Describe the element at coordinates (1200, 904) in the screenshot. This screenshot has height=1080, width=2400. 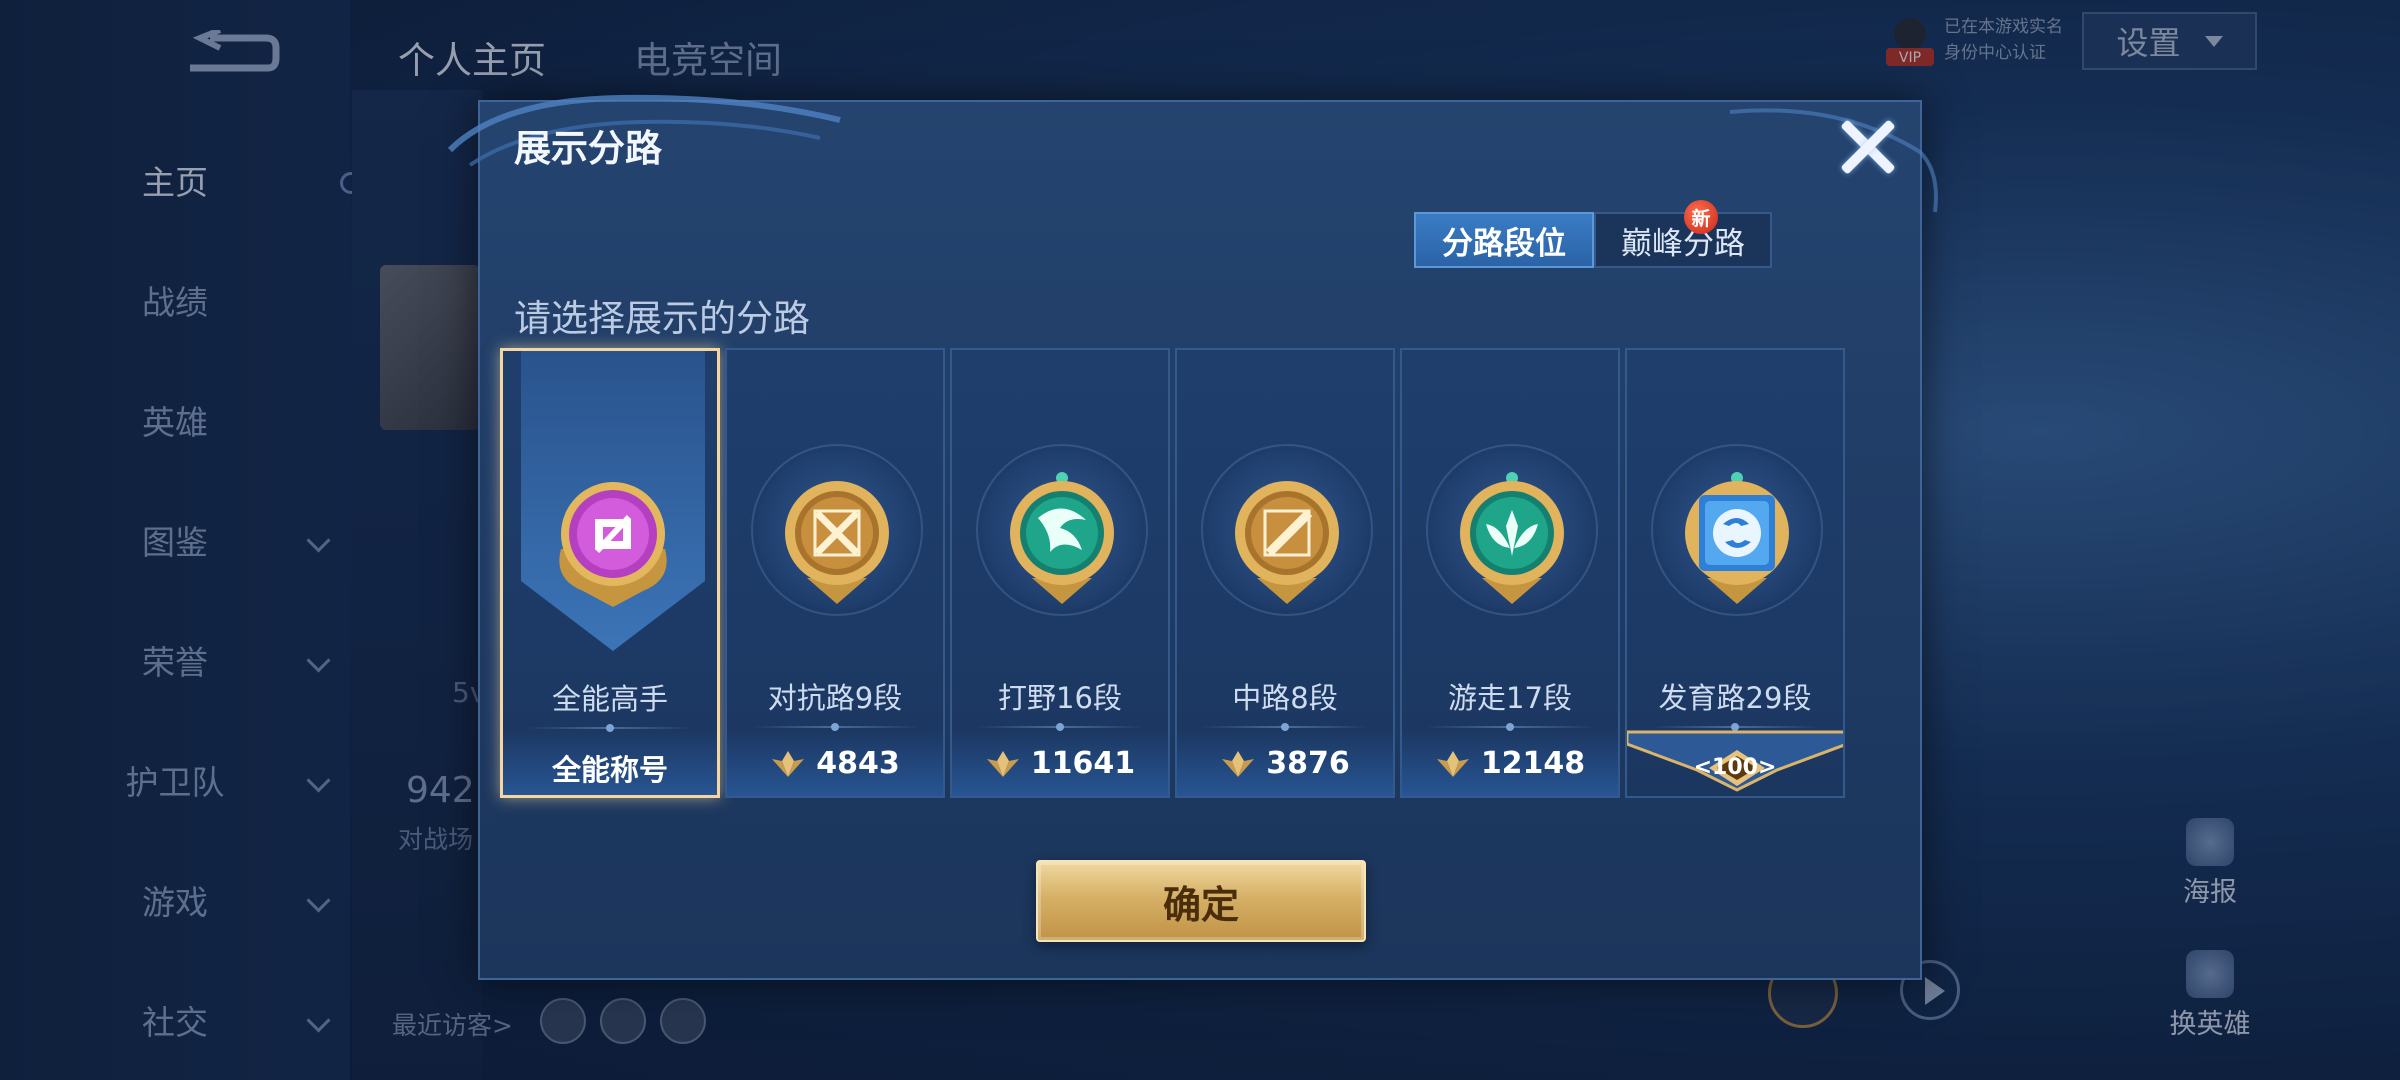
I see `confirm-label: 确定` at that location.